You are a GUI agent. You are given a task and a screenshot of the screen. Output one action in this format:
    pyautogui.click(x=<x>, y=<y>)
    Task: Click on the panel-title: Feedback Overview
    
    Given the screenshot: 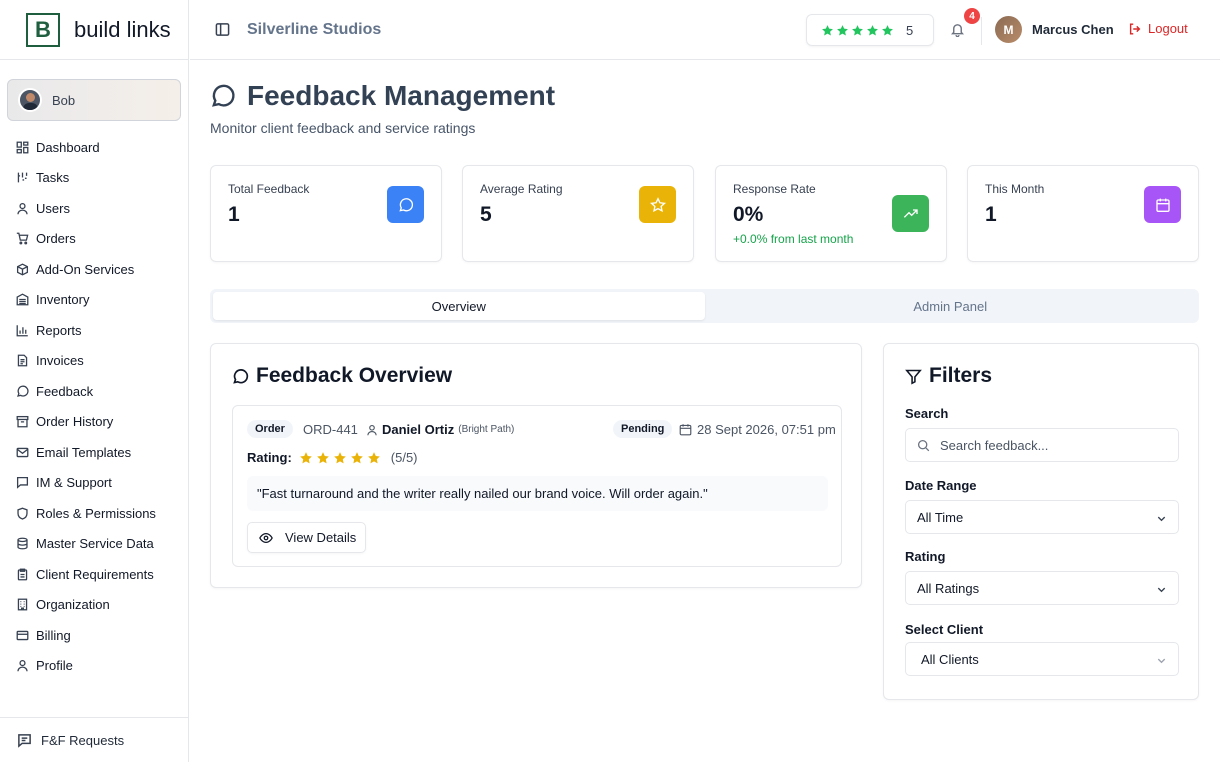 What is the action you would take?
    pyautogui.click(x=342, y=376)
    